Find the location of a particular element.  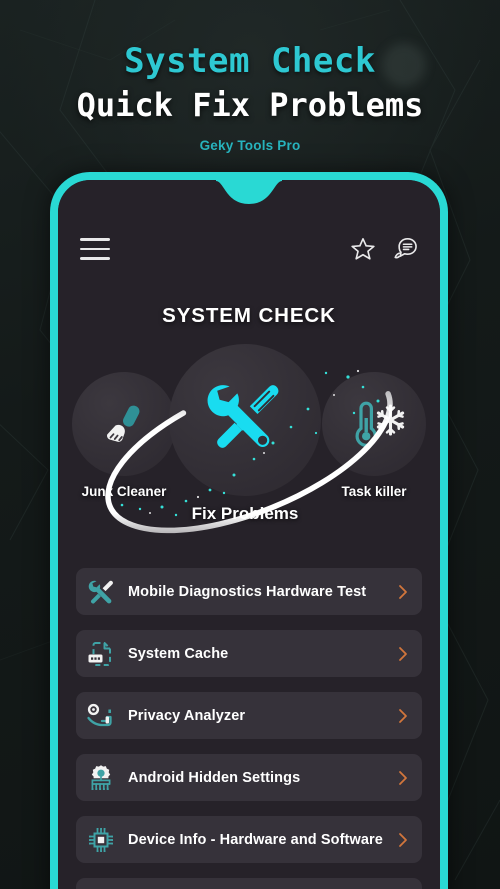

tool-label: Device Info - Hardware and Software is located at coordinates (255, 839).